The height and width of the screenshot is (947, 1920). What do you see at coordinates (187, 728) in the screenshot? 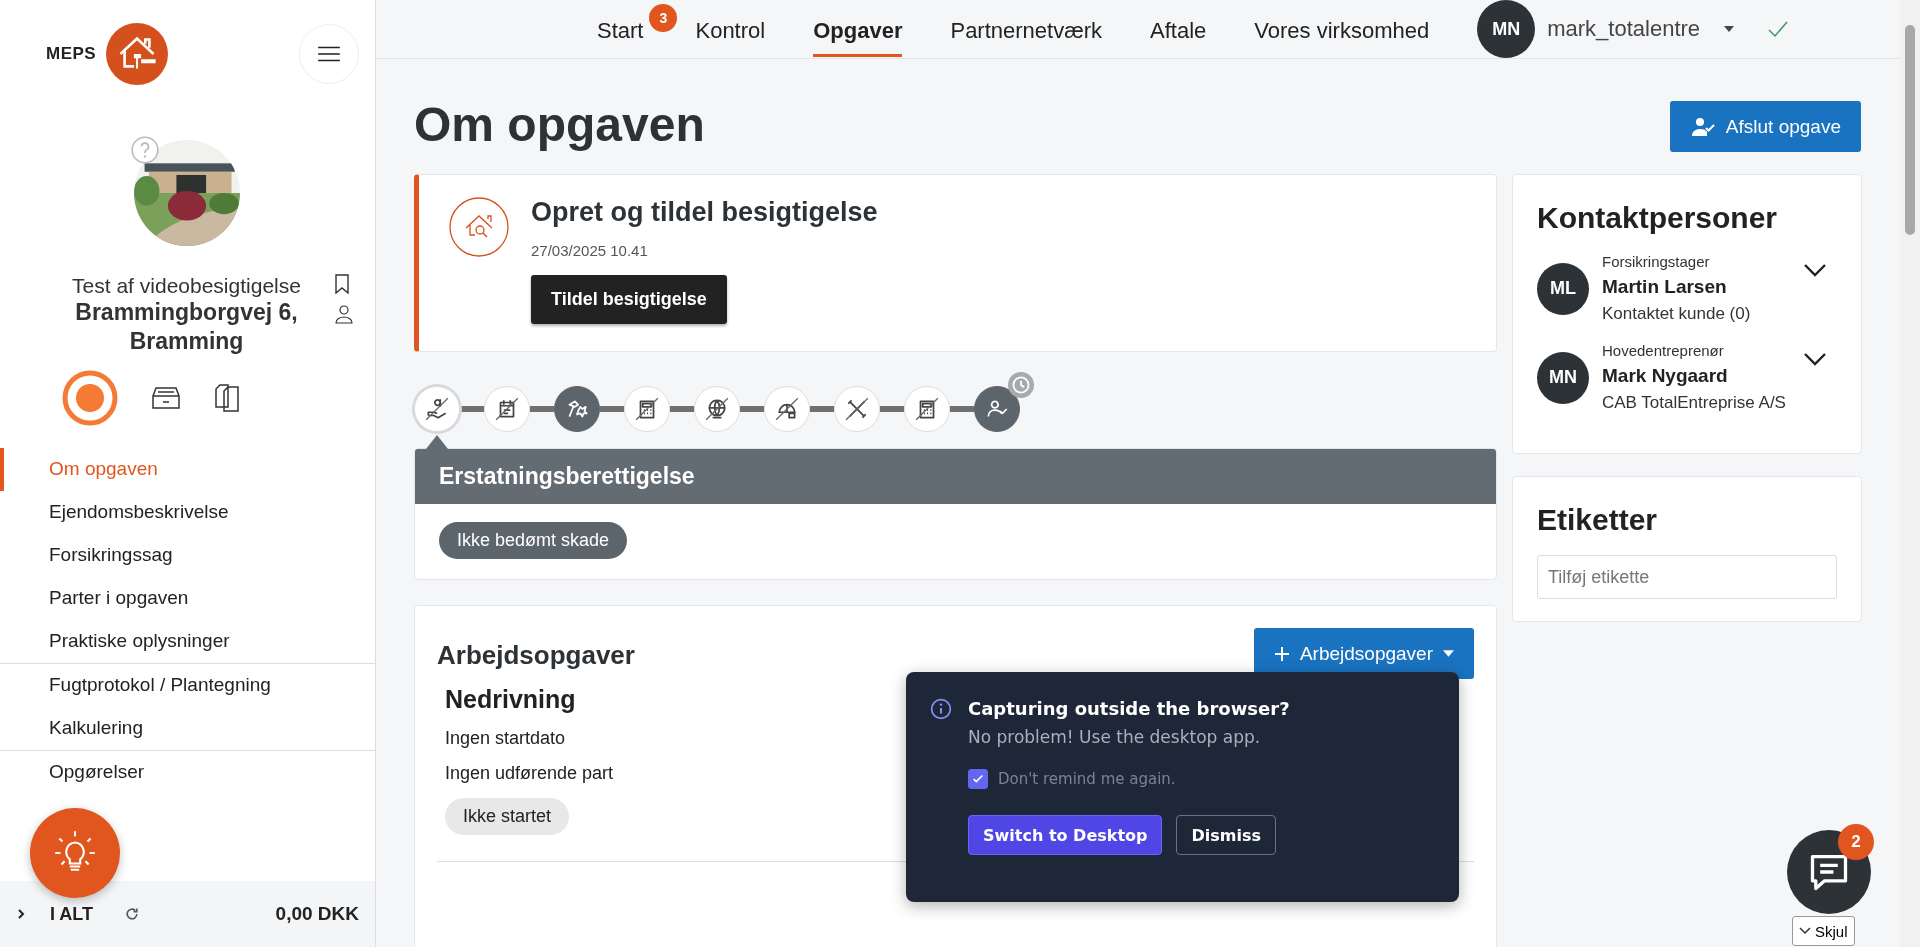
I see `sidebar-item: Kalkulering` at bounding box center [187, 728].